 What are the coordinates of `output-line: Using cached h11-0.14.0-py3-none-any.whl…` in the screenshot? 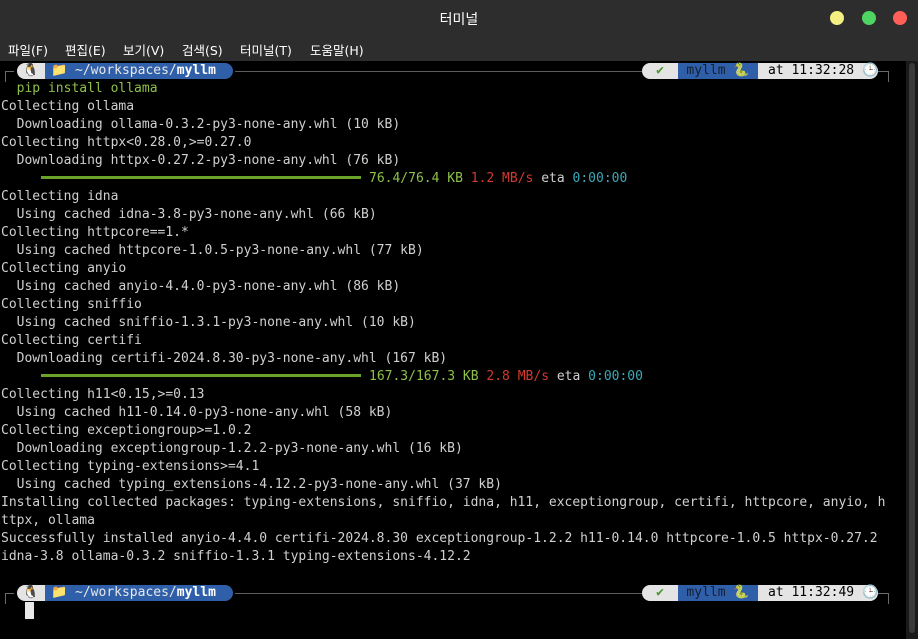 It's located at (197, 412).